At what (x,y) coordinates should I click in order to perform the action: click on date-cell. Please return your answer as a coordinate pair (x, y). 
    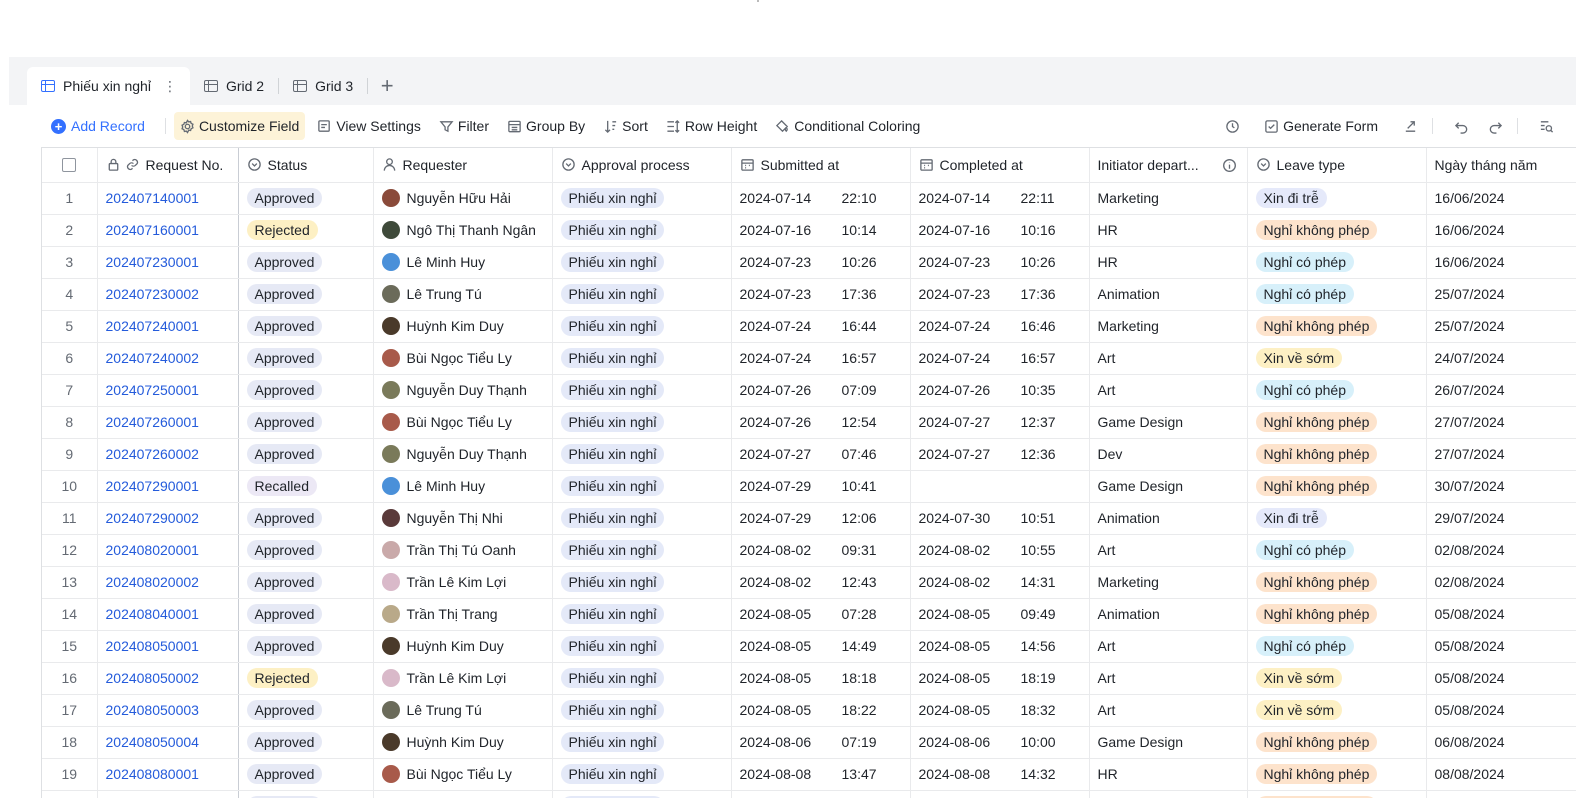
    Looking at the image, I should click on (1501, 794).